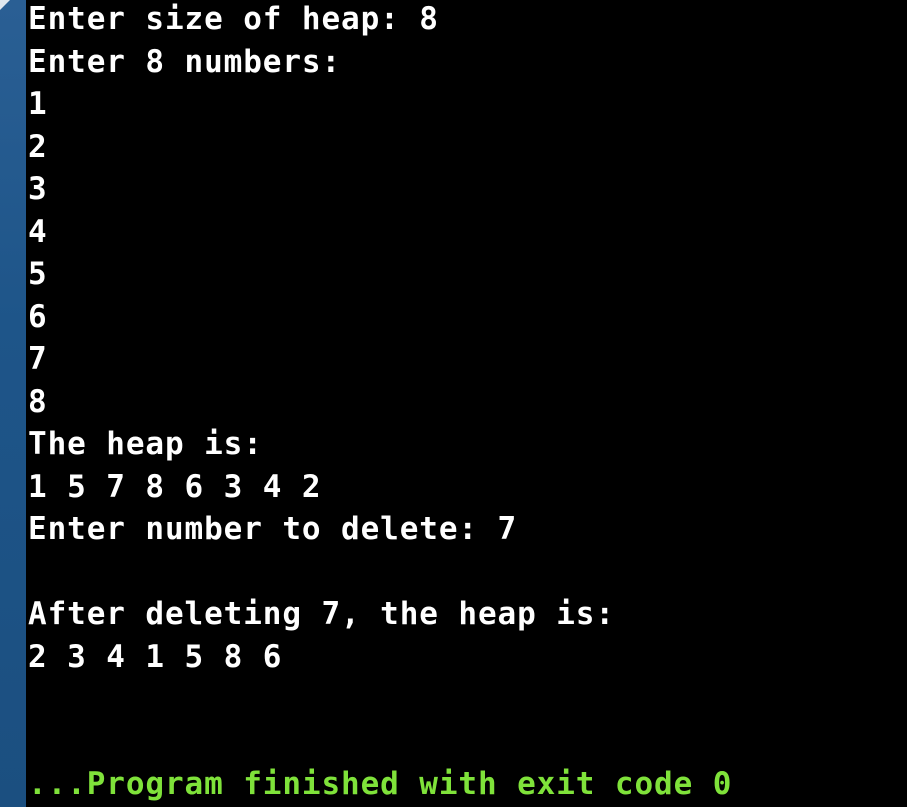 This screenshot has width=907, height=807. What do you see at coordinates (38, 189) in the screenshot?
I see `console-line: 3` at bounding box center [38, 189].